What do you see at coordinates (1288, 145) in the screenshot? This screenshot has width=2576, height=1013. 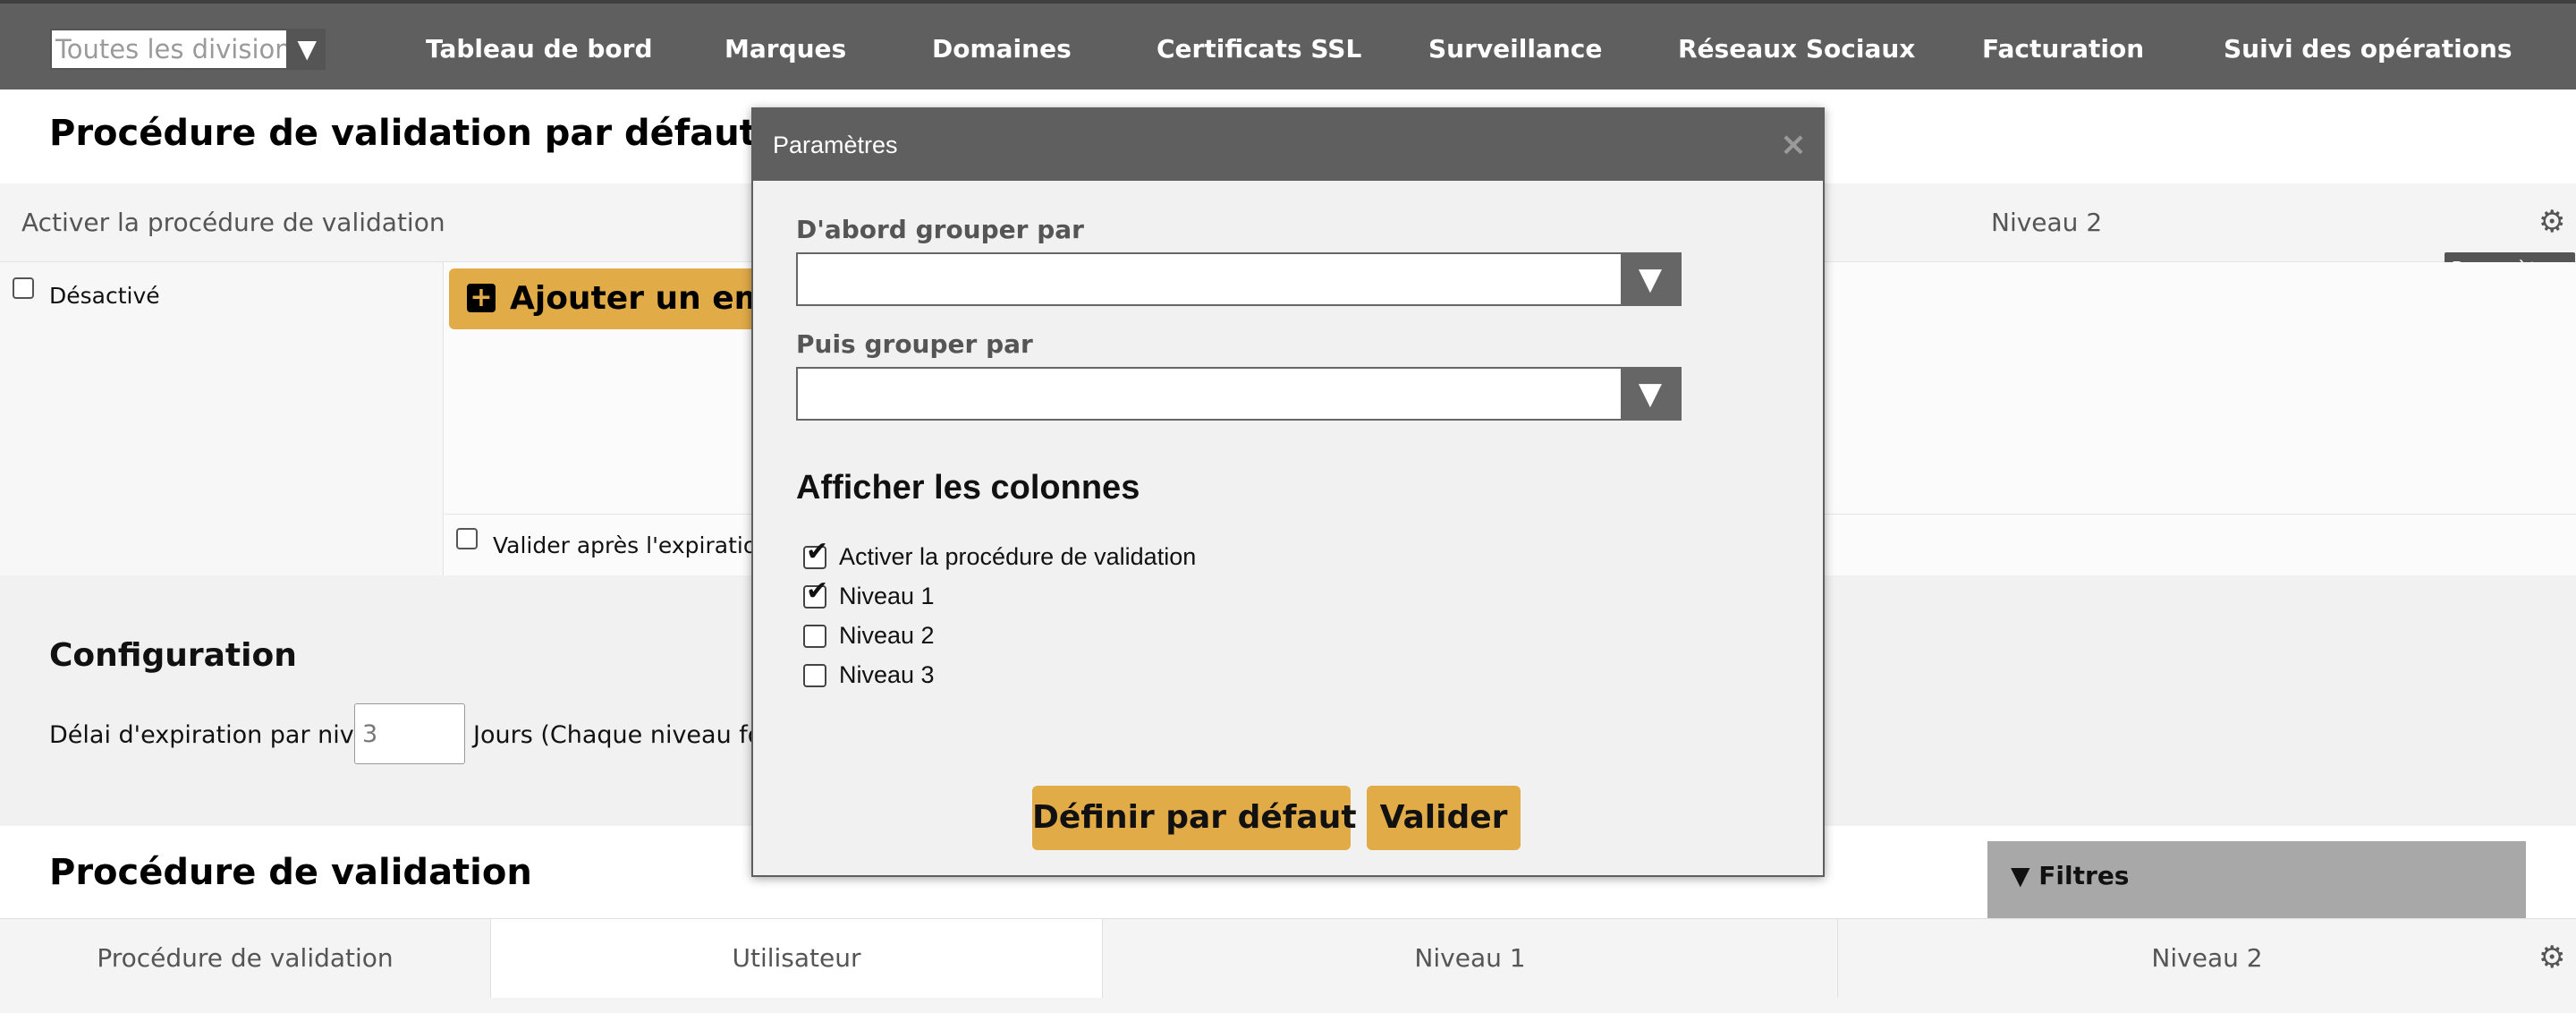 I see `modal-header: Paramètres ×` at bounding box center [1288, 145].